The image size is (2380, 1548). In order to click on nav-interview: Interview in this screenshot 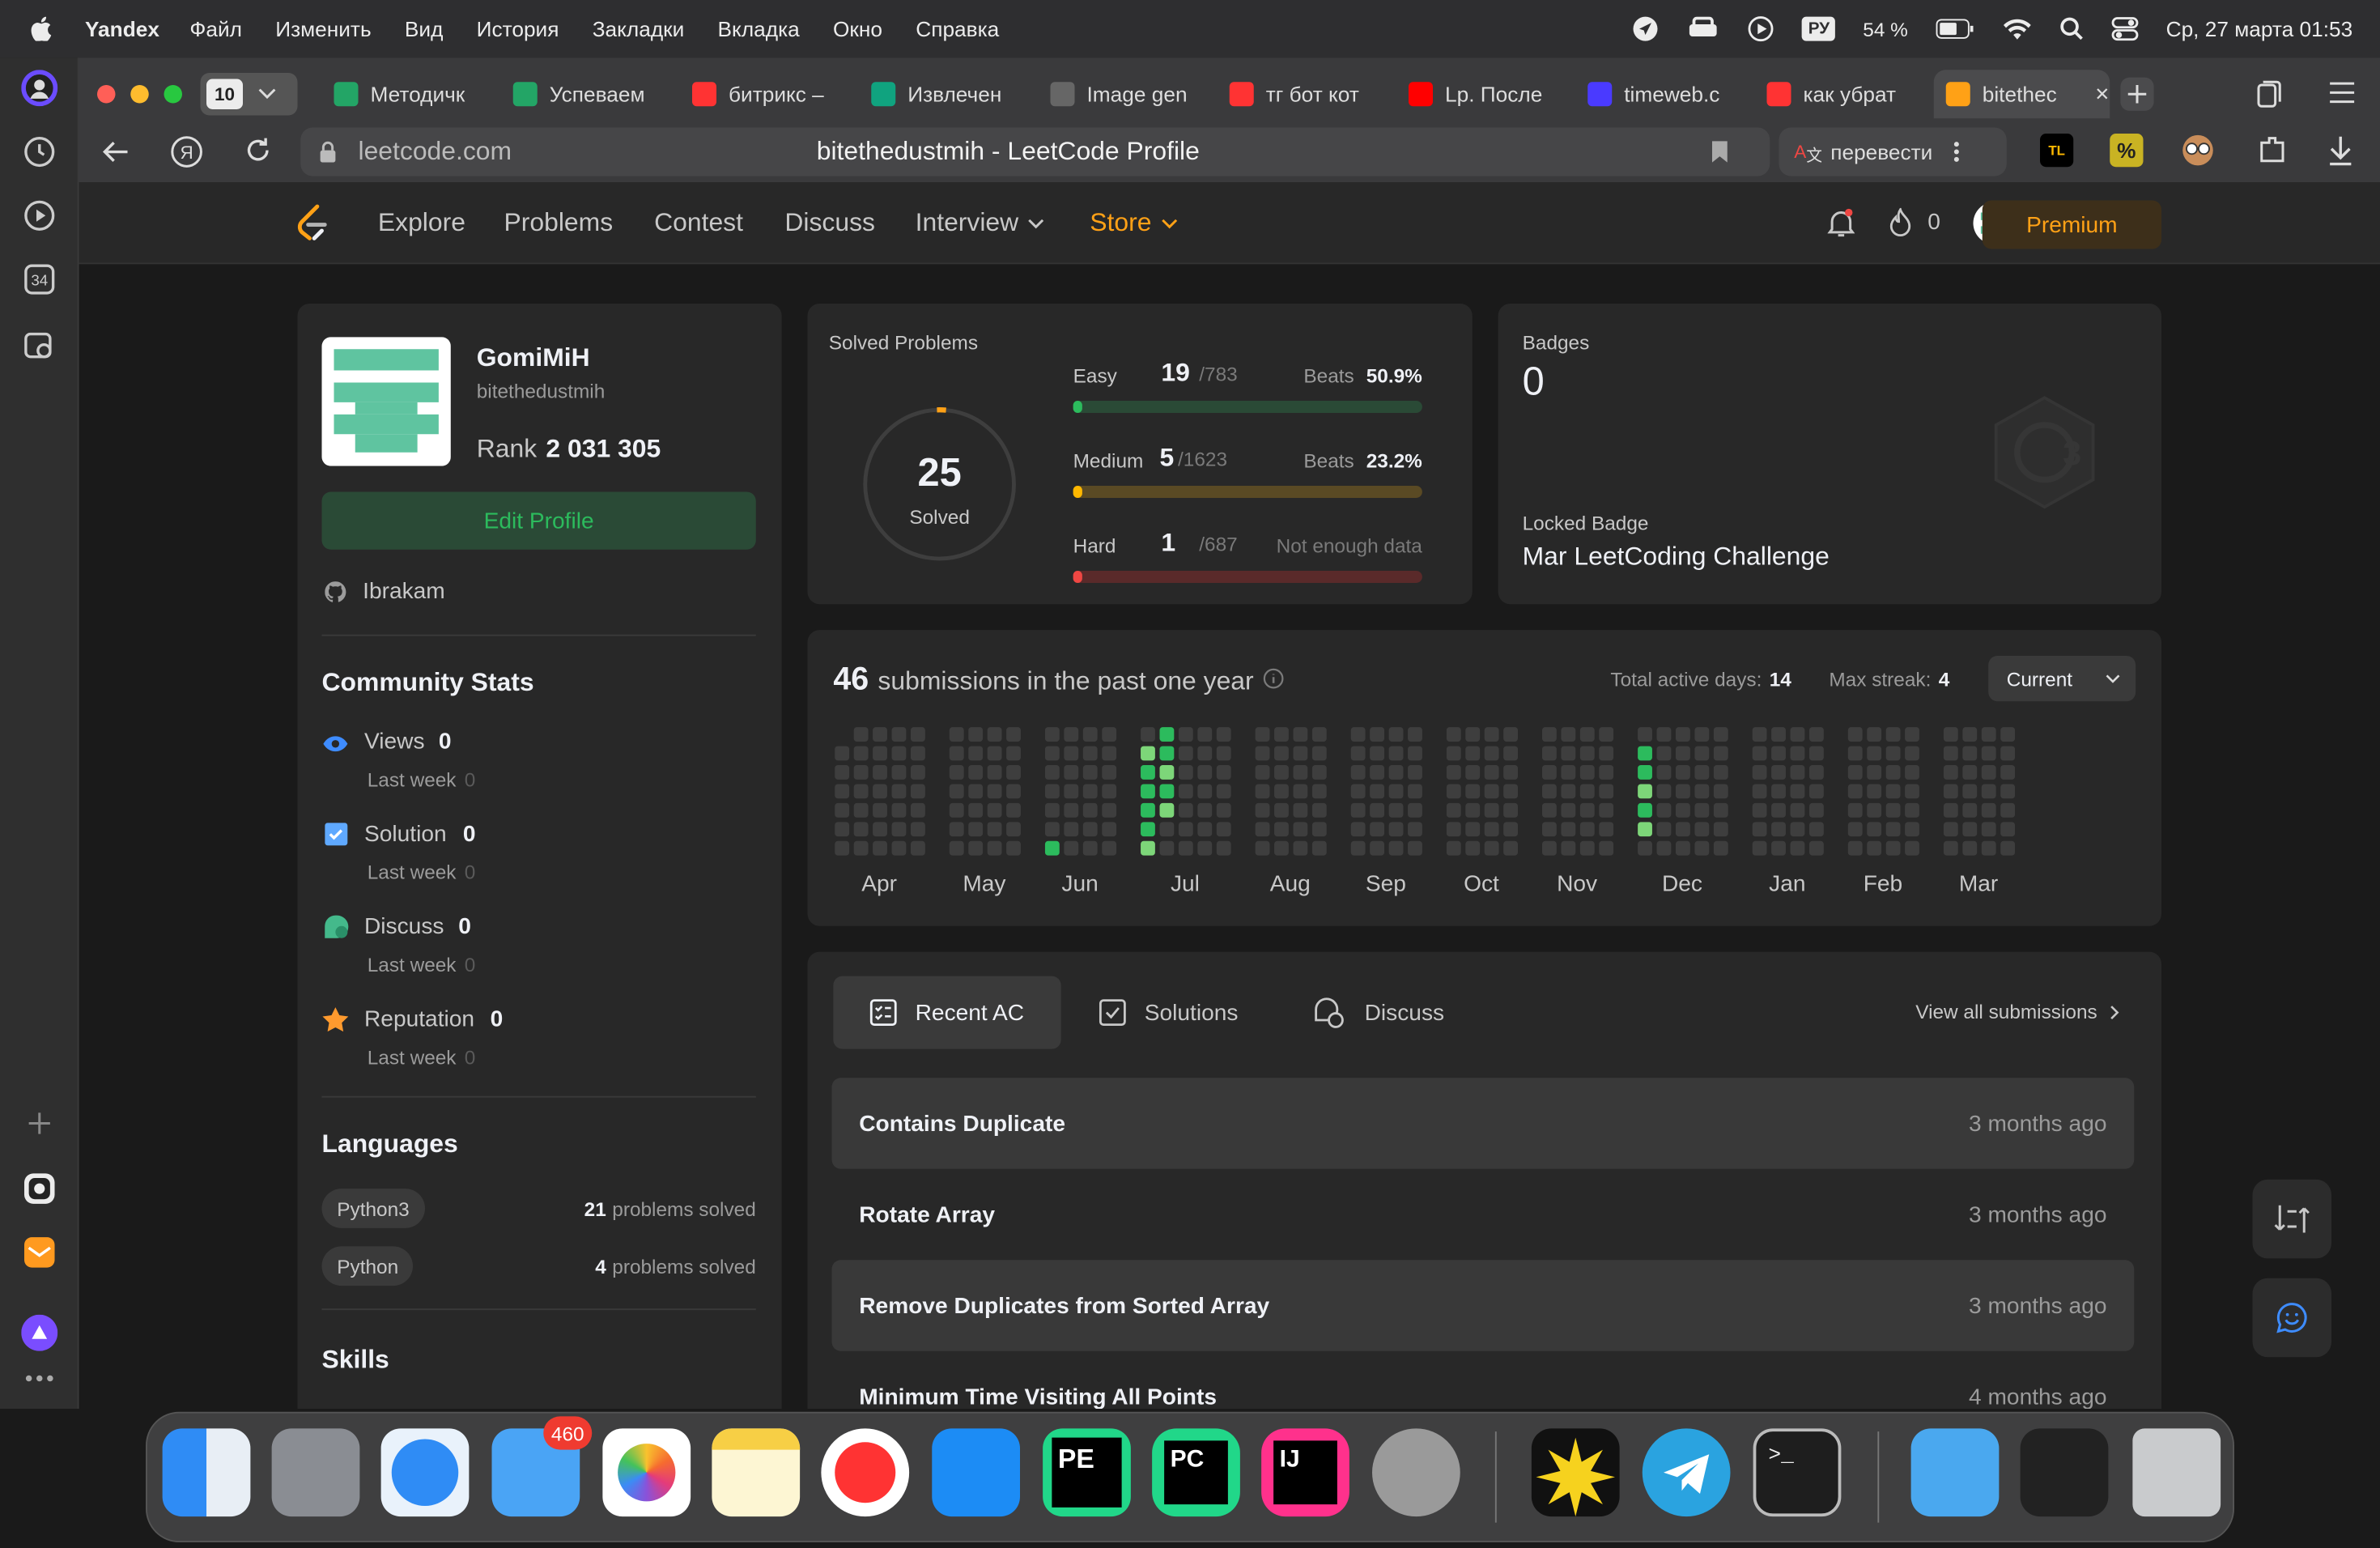, I will do `click(980, 223)`.